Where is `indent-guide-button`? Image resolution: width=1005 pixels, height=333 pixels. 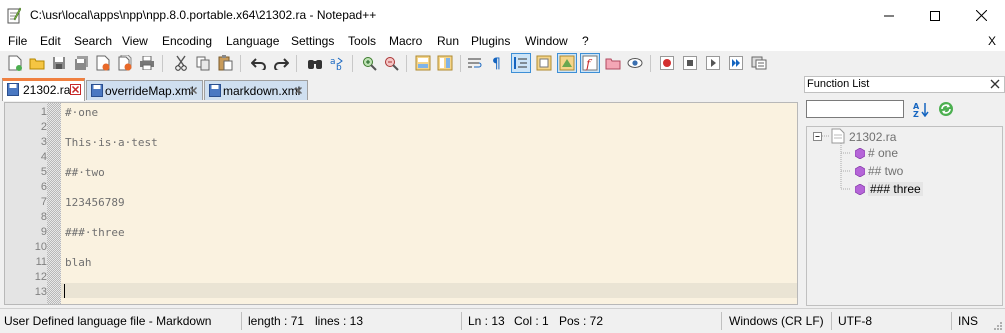
indent-guide-button is located at coordinates (521, 63).